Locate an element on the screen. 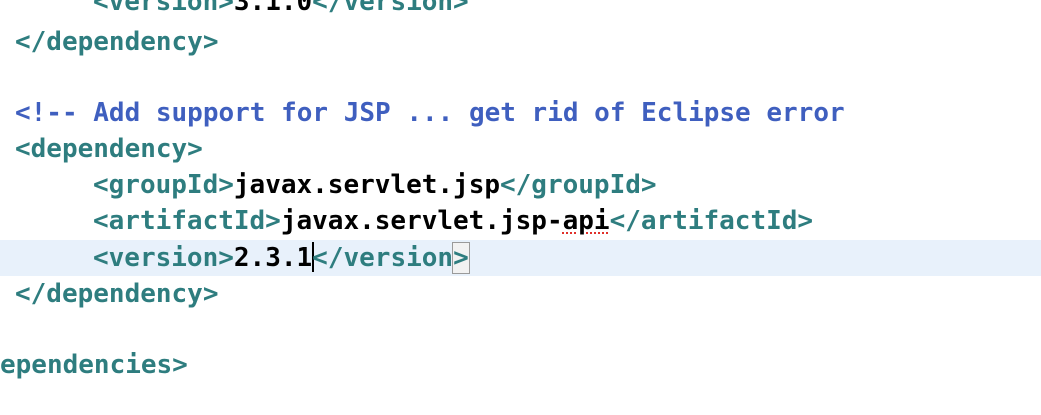 This screenshot has width=1041, height=415. group-id-close-tag: </groupId> is located at coordinates (578, 185).